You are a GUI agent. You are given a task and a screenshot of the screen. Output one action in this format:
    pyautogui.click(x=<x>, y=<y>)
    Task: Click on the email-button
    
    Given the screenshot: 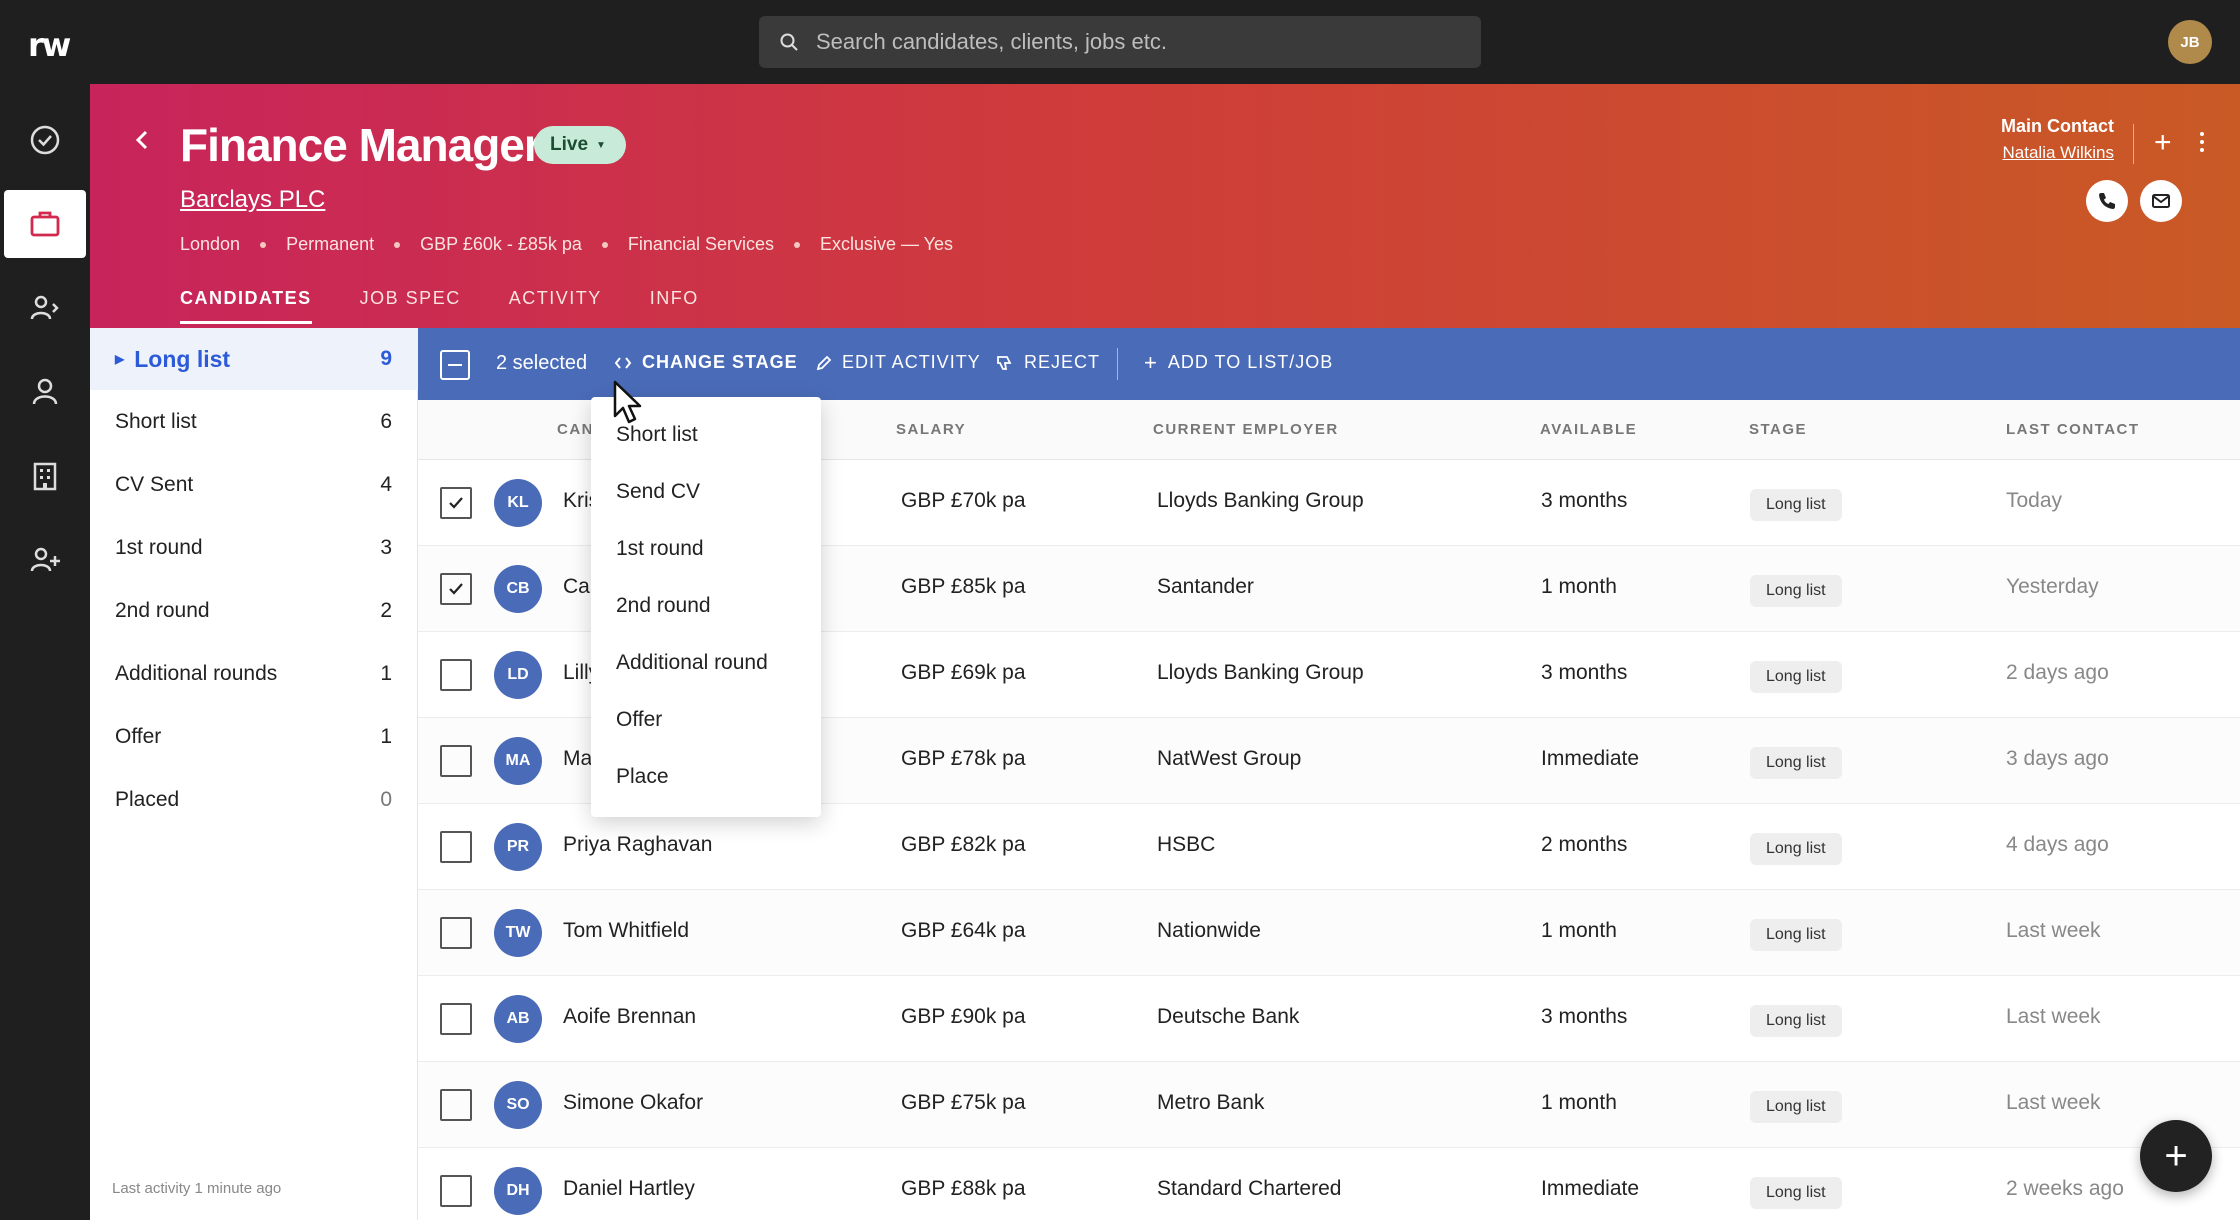 What is the action you would take?
    pyautogui.click(x=2161, y=201)
    